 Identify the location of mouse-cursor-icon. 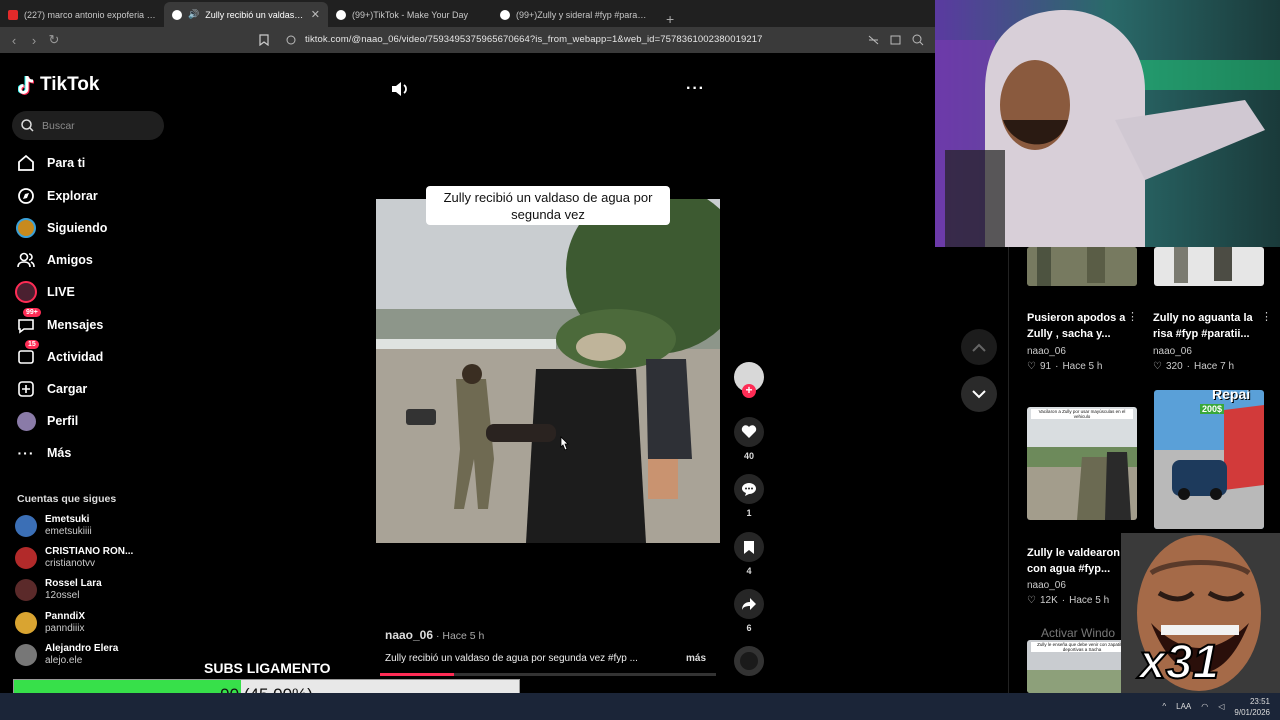
(564, 443).